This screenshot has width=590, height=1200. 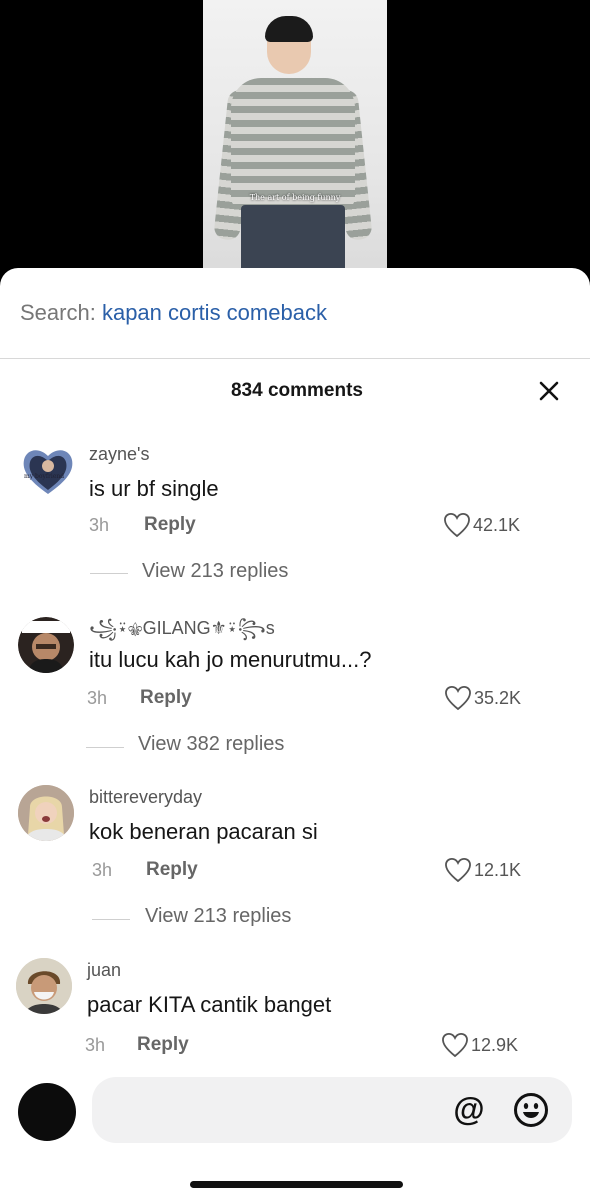 I want to click on heart-avatar-icon, so click(x=48, y=472).